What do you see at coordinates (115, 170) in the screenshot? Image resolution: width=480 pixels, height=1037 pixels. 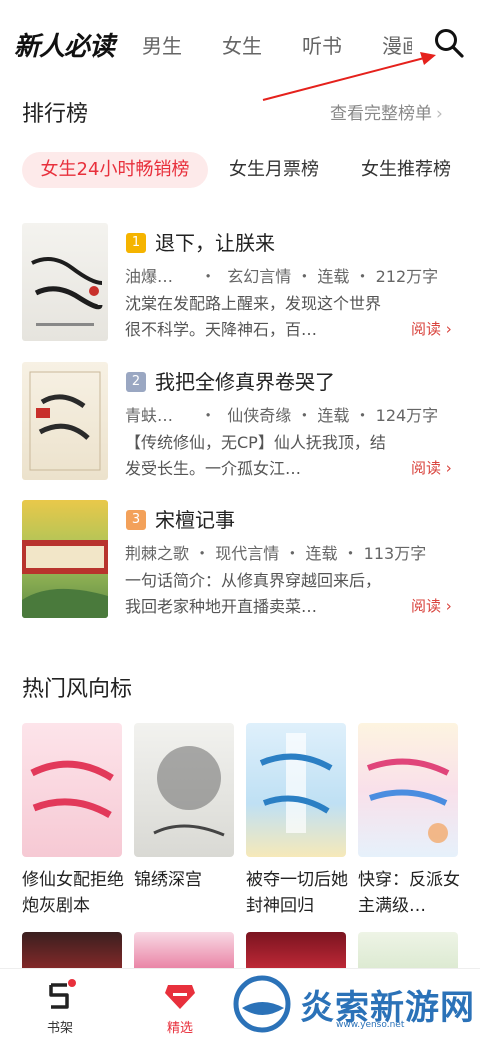 I see `chip-female-24h: 女生24小时畅销榜` at bounding box center [115, 170].